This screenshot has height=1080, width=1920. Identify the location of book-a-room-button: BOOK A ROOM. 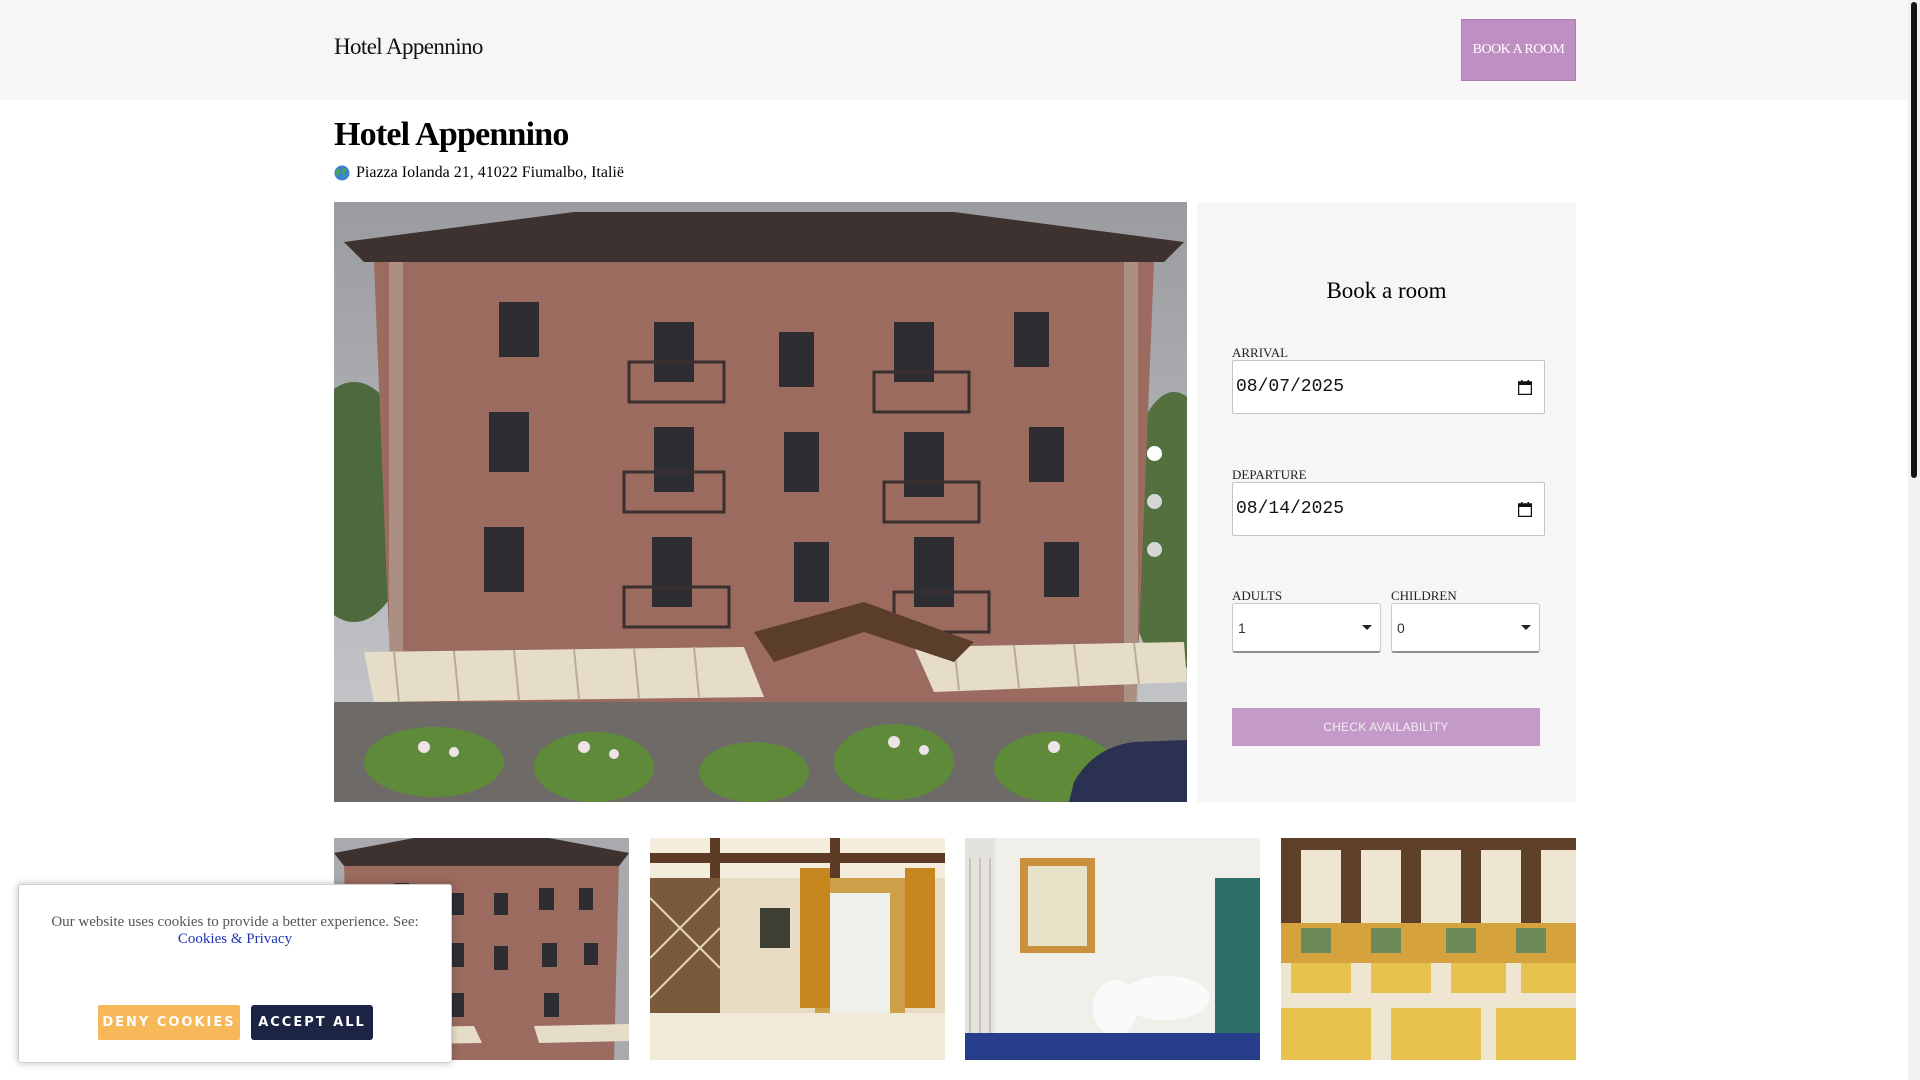
(1518, 50).